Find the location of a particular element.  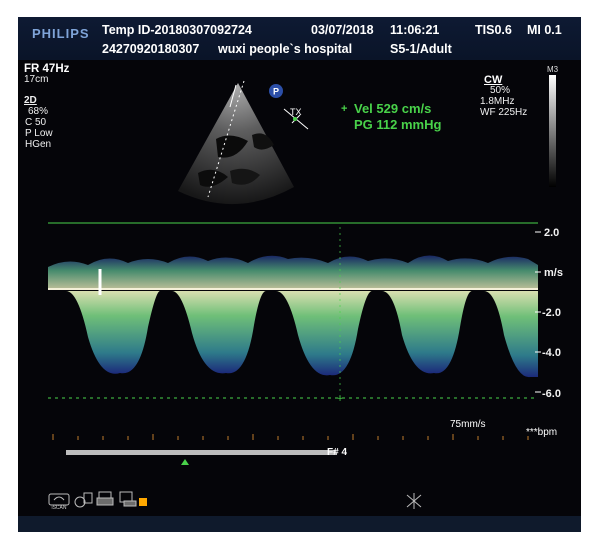

hospital-name: wuxi people`s hospital is located at coordinates (285, 49).